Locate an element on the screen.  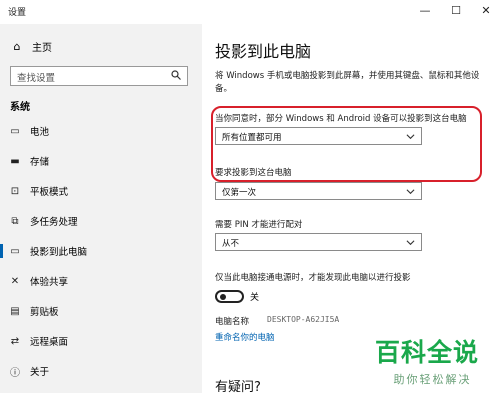
sidebar-item-label: 体验共享 is located at coordinates (49, 282).